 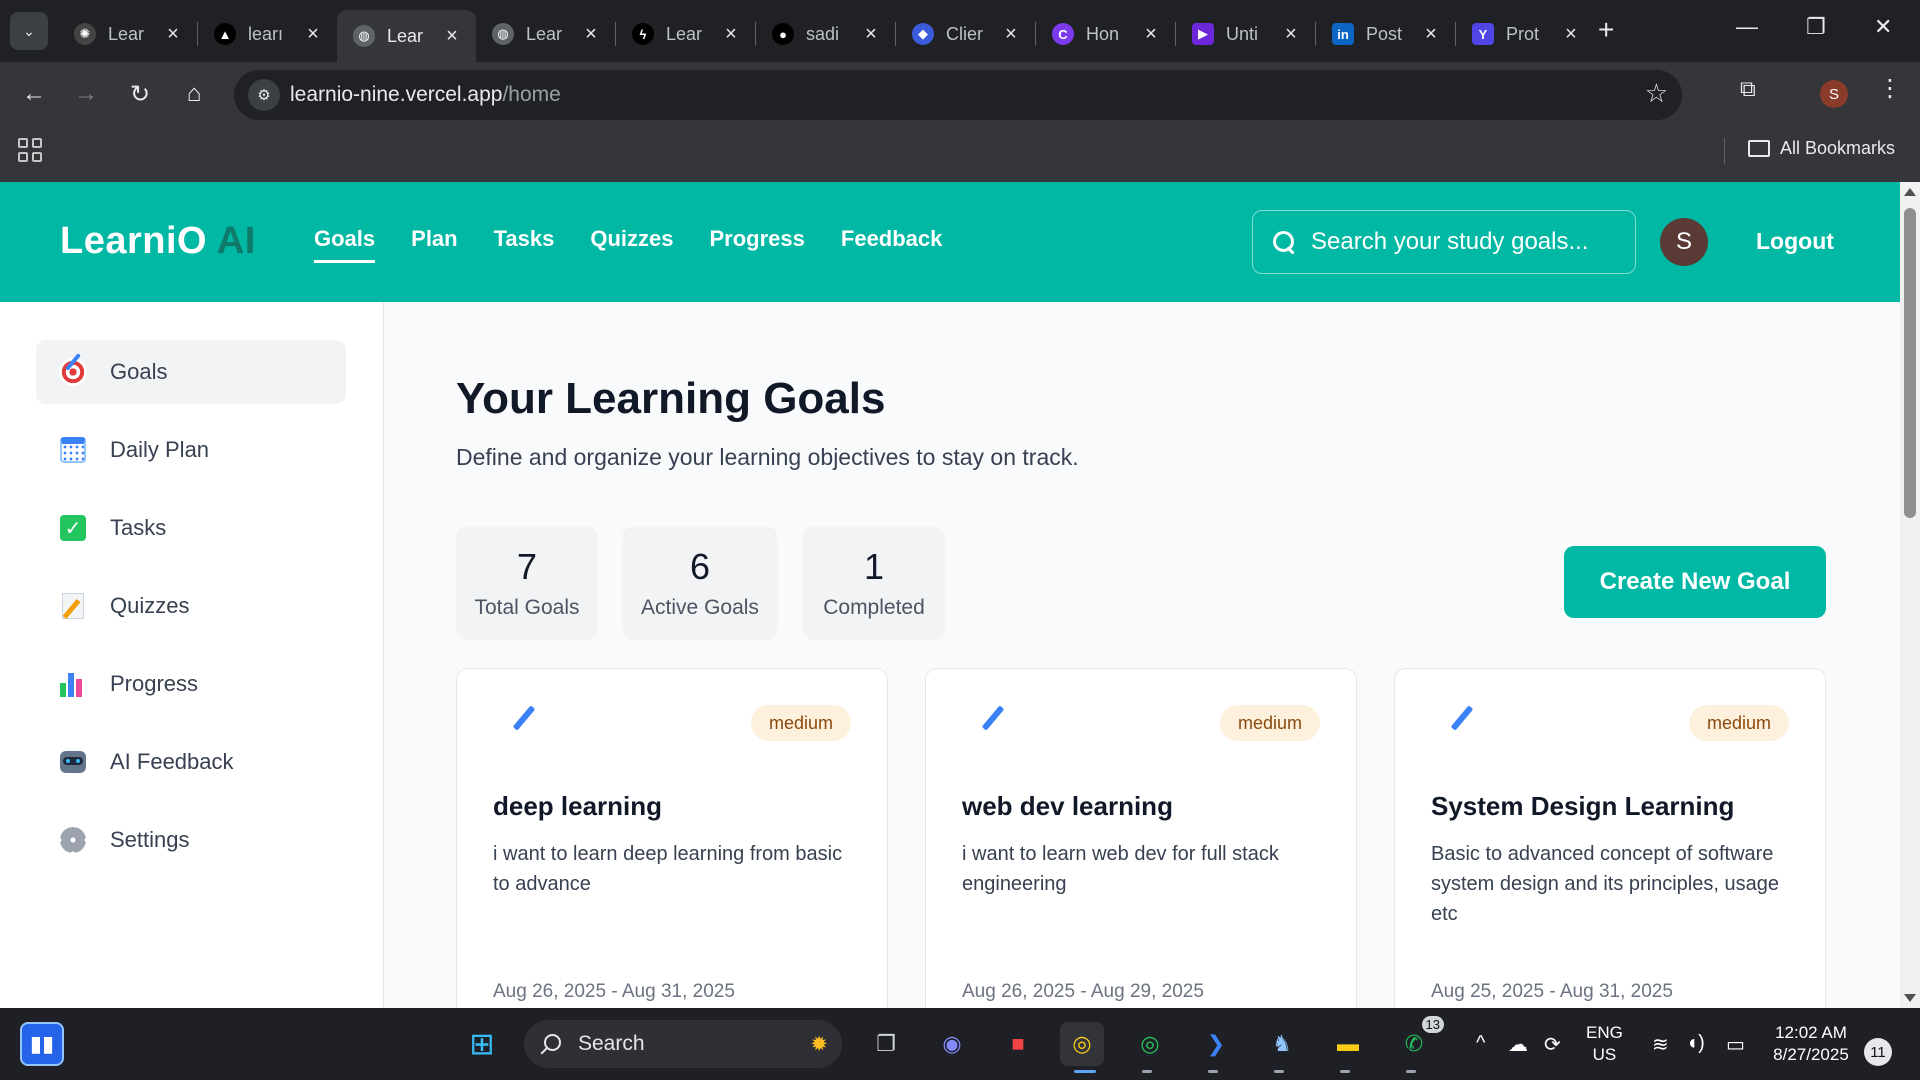 What do you see at coordinates (267, 34) in the screenshot?
I see `browser-tab-1: ▲ learı ×` at bounding box center [267, 34].